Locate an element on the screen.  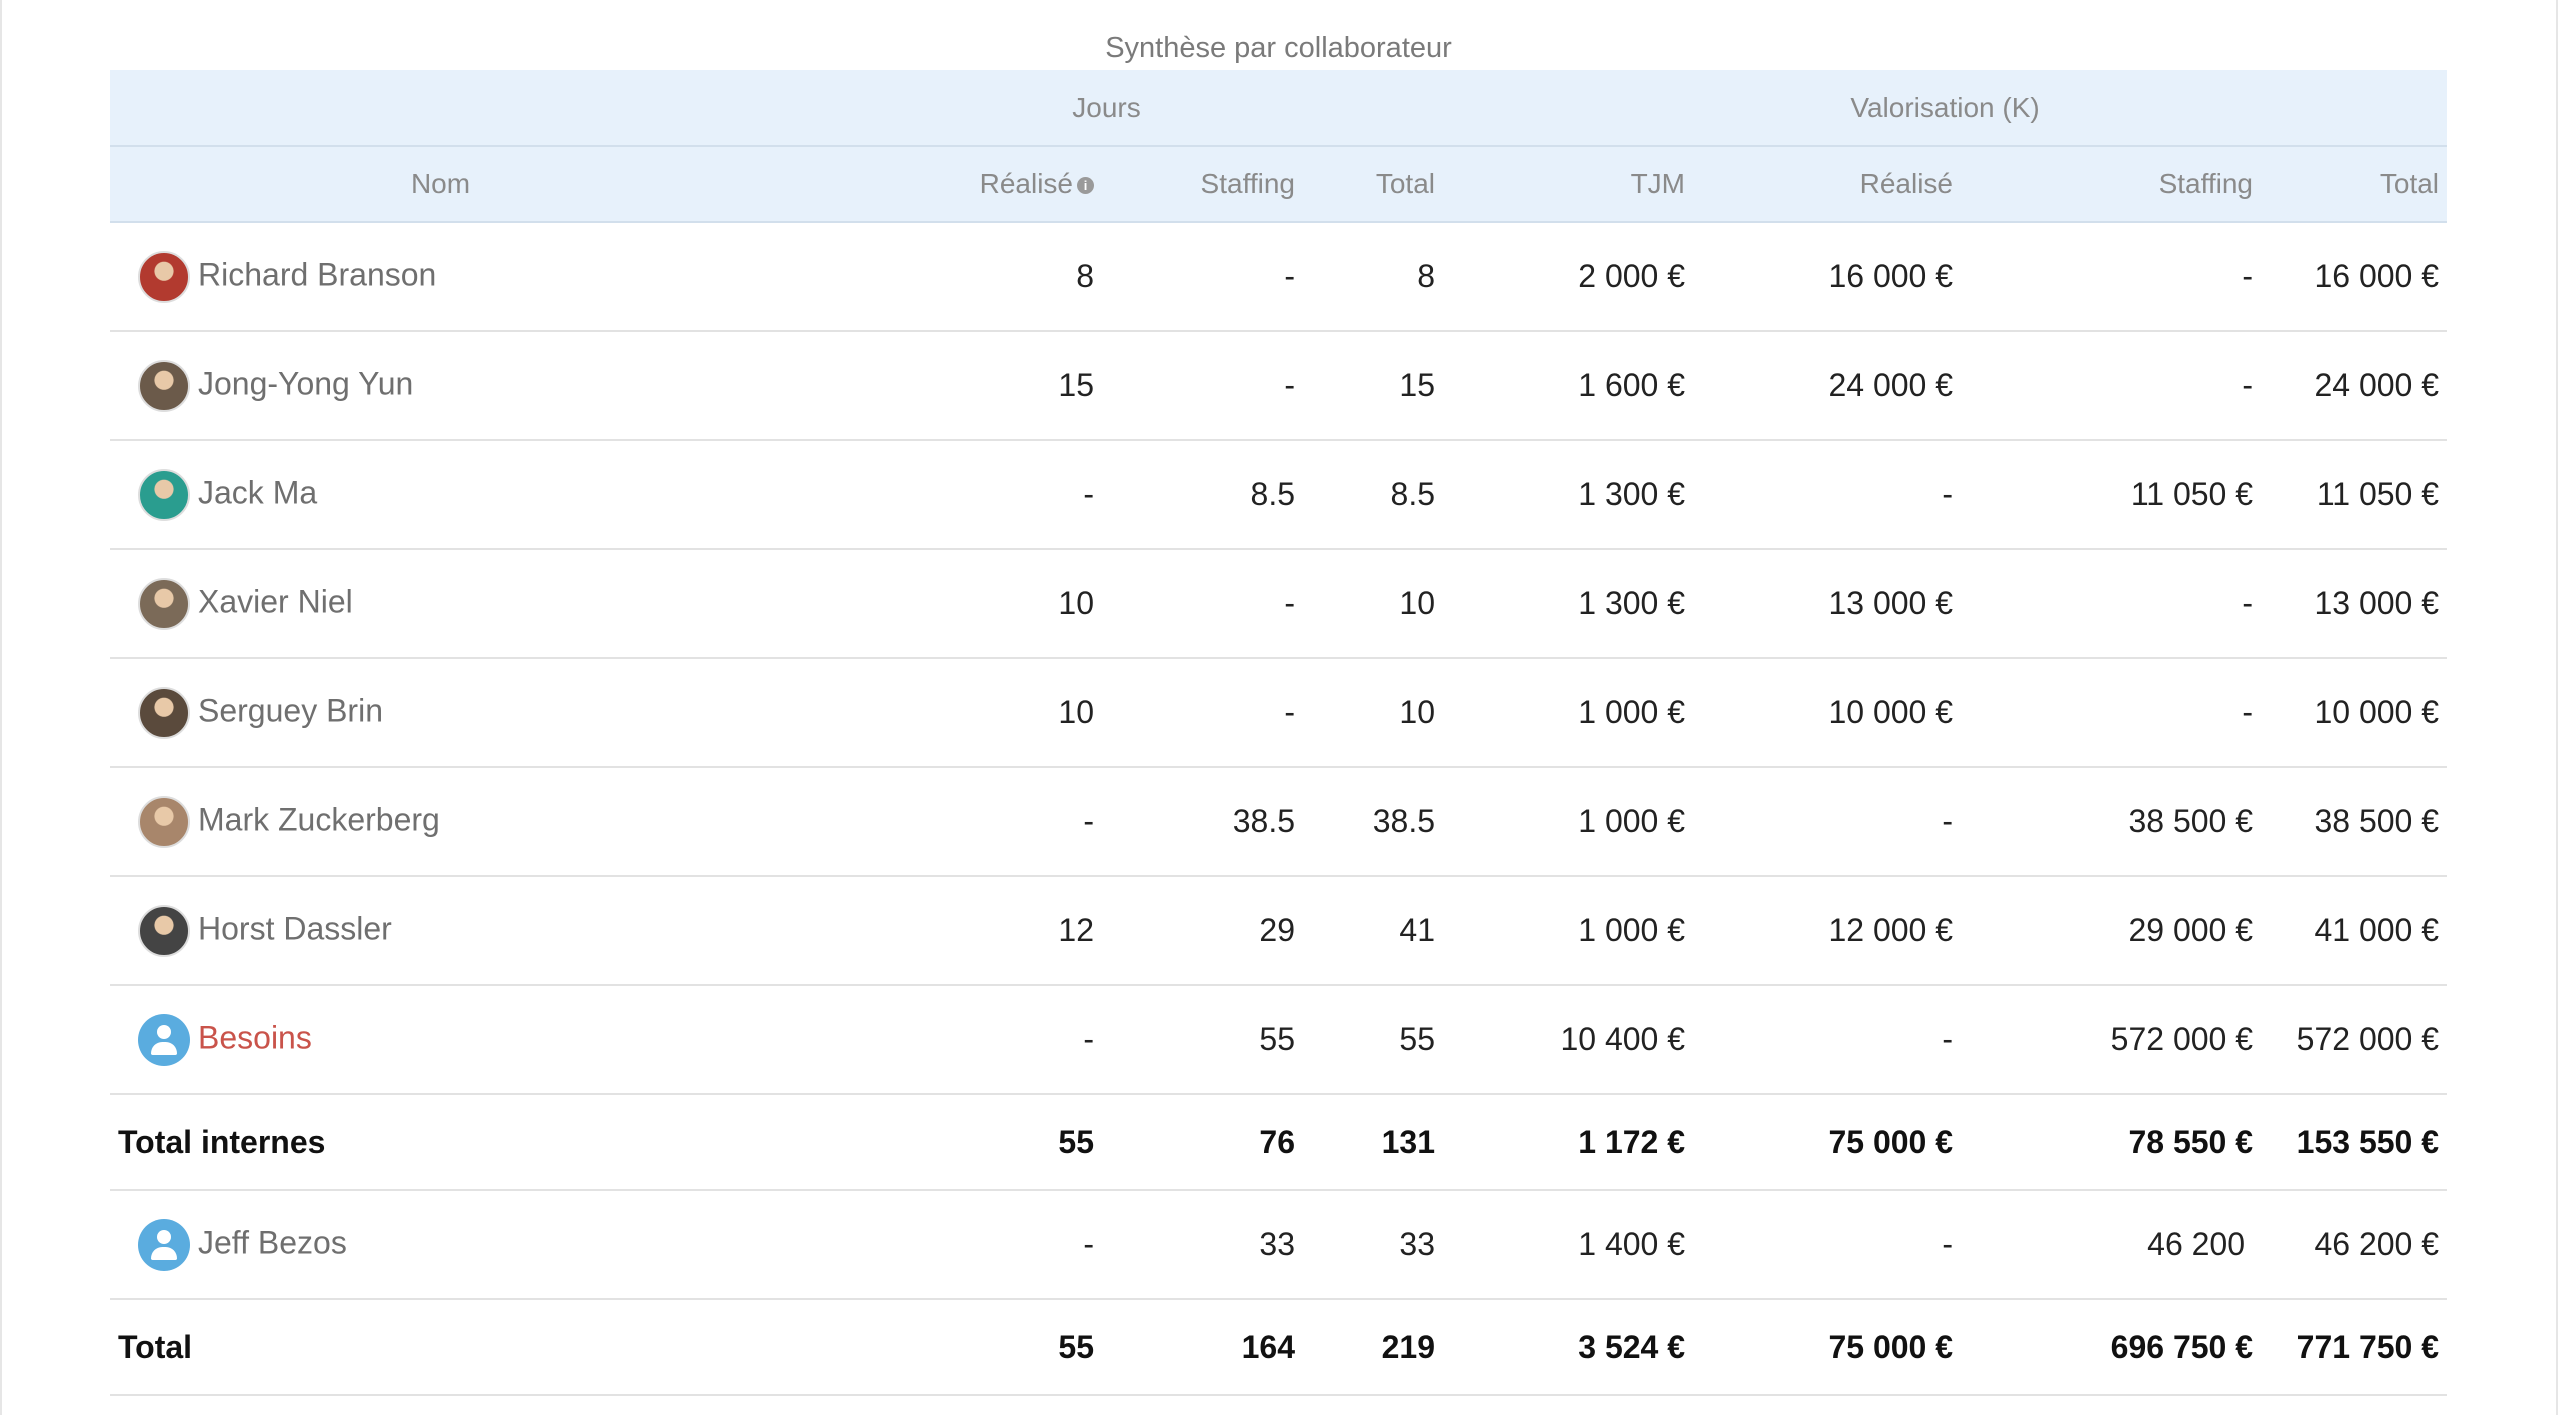
besoins-link: Besoins is located at coordinates (255, 1037).